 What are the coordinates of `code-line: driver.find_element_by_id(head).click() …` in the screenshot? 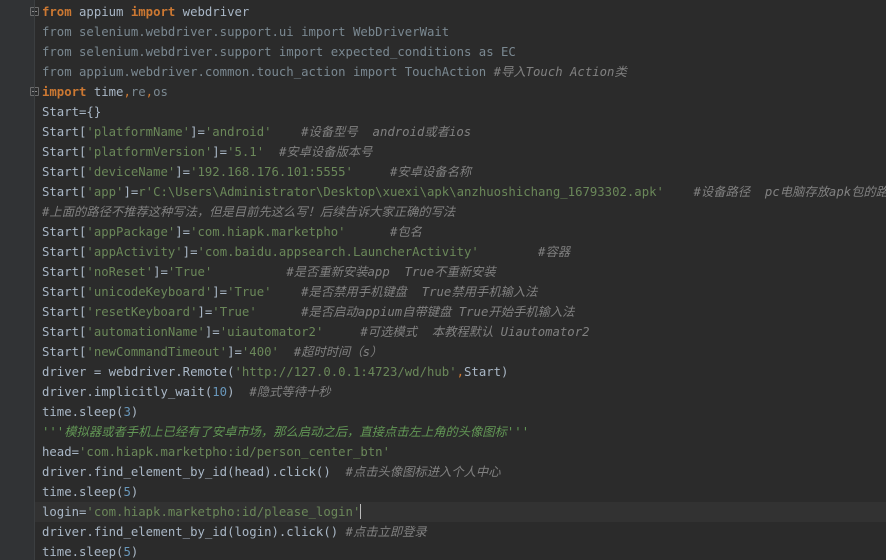 It's located at (464, 472).